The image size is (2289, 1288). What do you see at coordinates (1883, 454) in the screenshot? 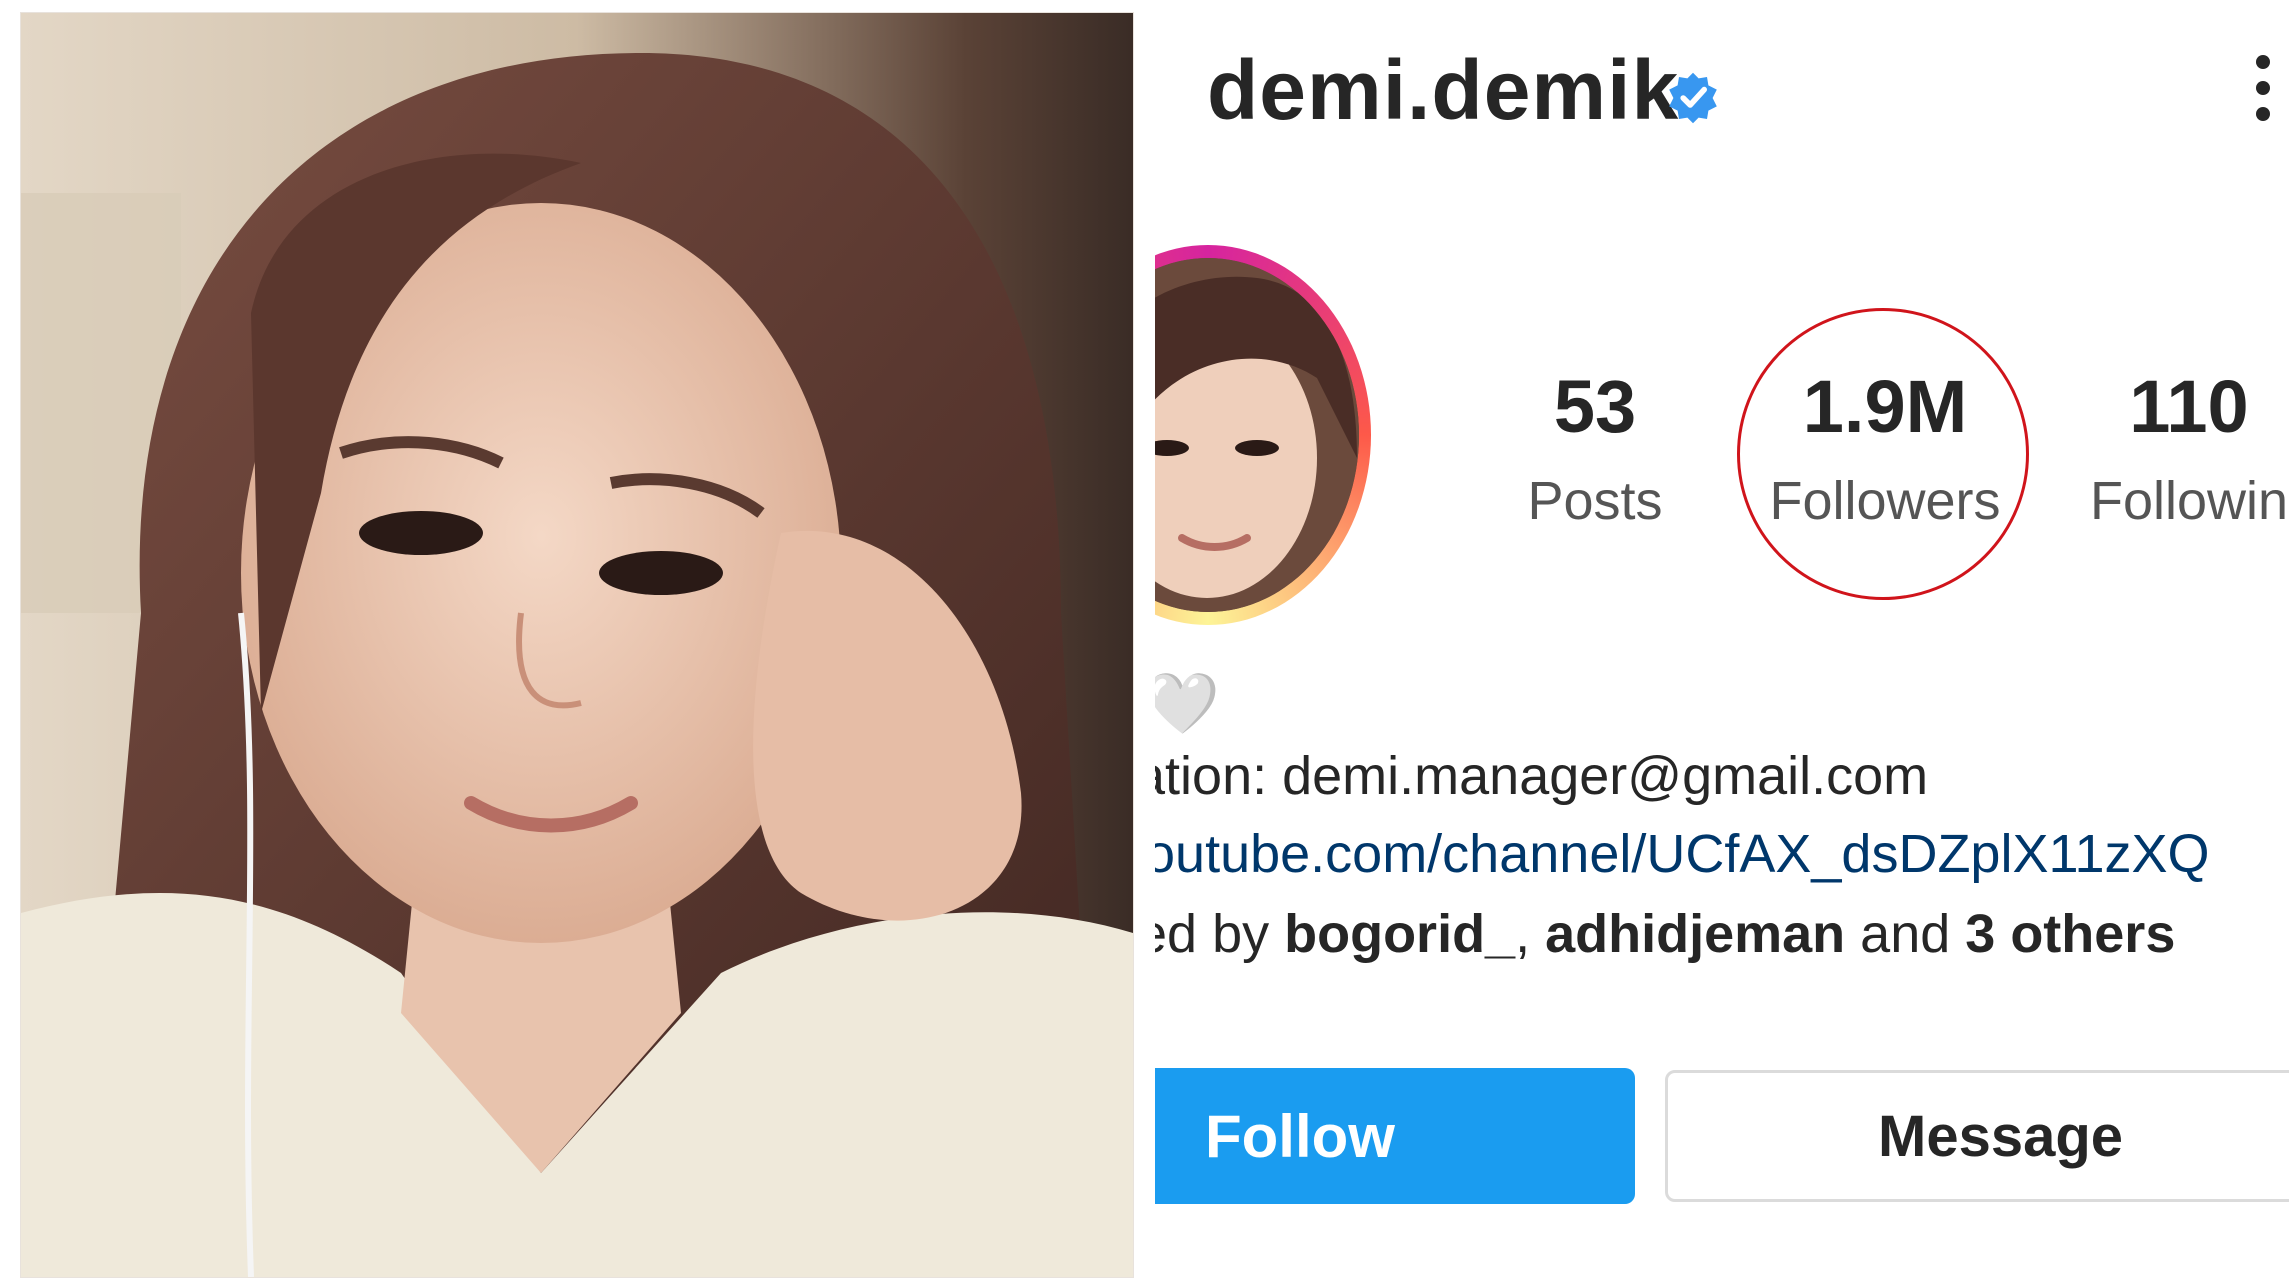
I see `highlight-circle` at bounding box center [1883, 454].